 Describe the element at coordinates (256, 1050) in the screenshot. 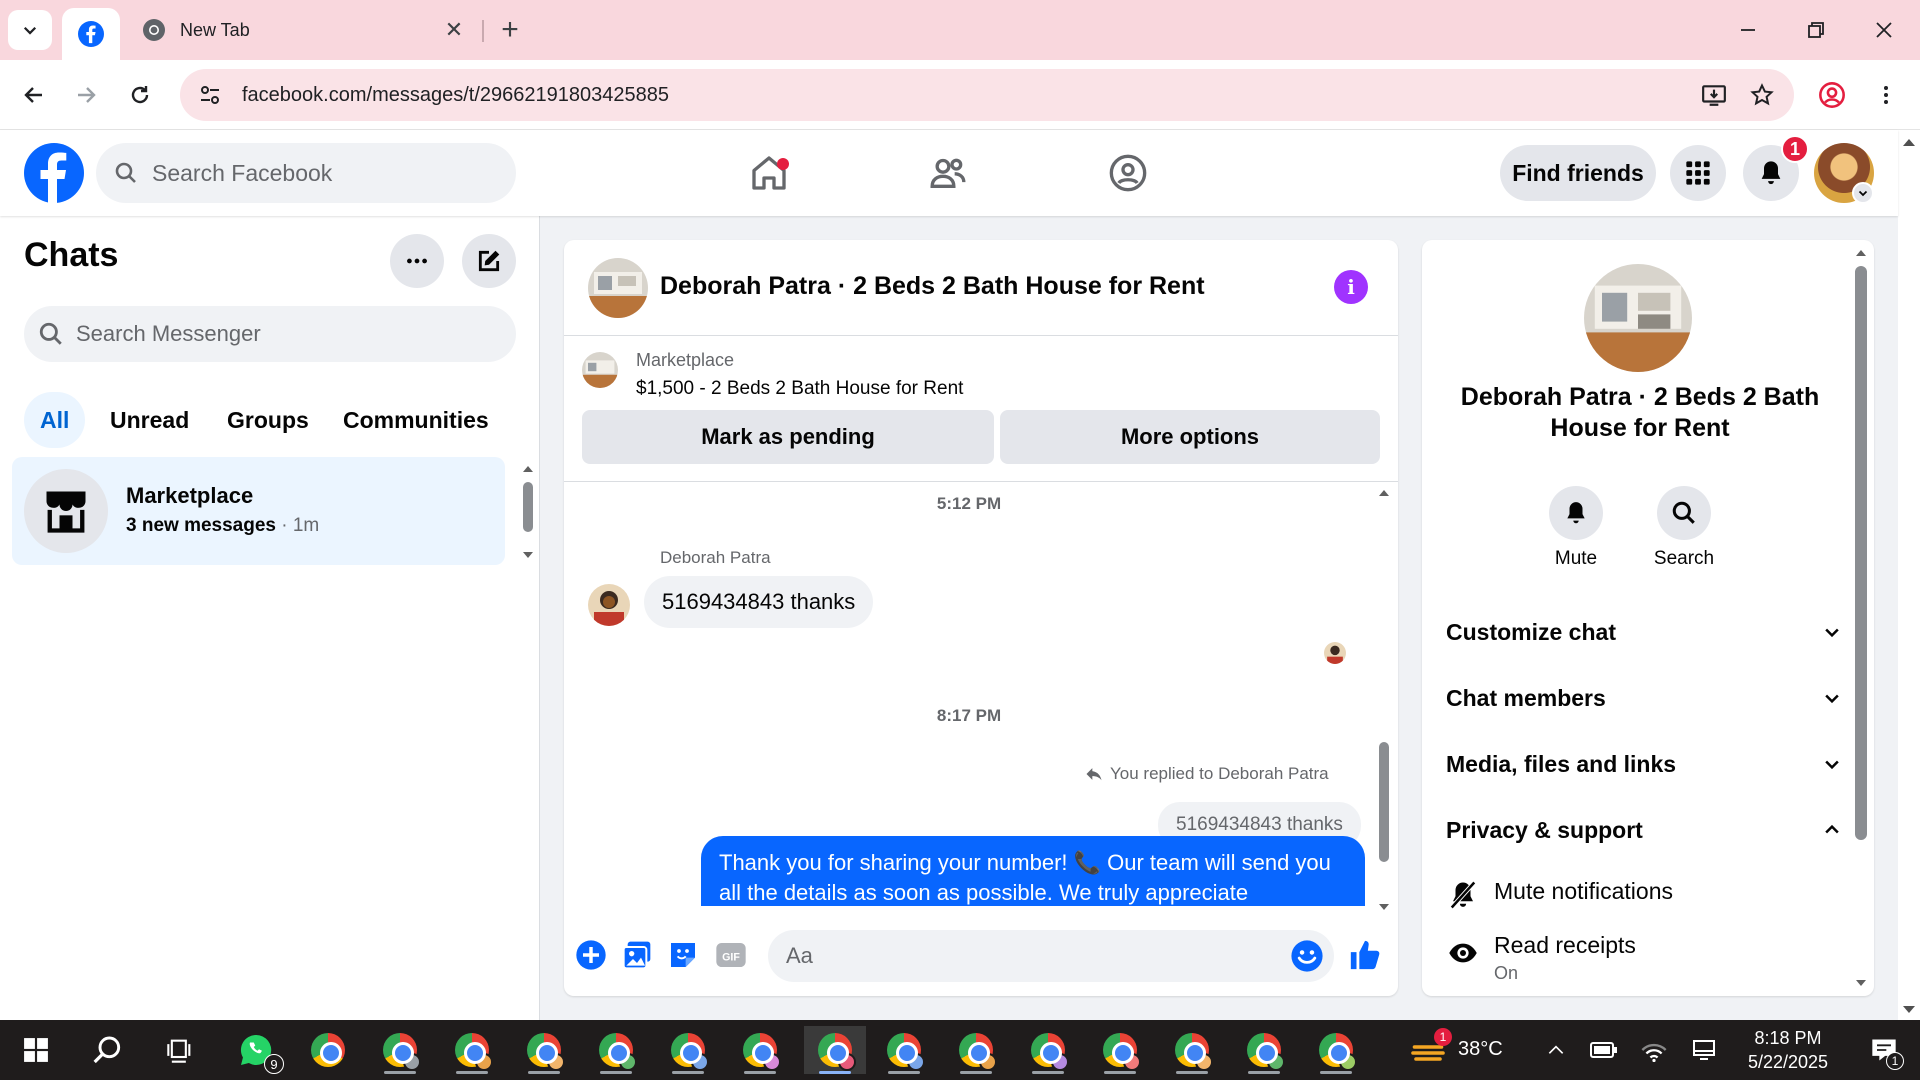

I see `taskbar-whatsapp: 9` at that location.